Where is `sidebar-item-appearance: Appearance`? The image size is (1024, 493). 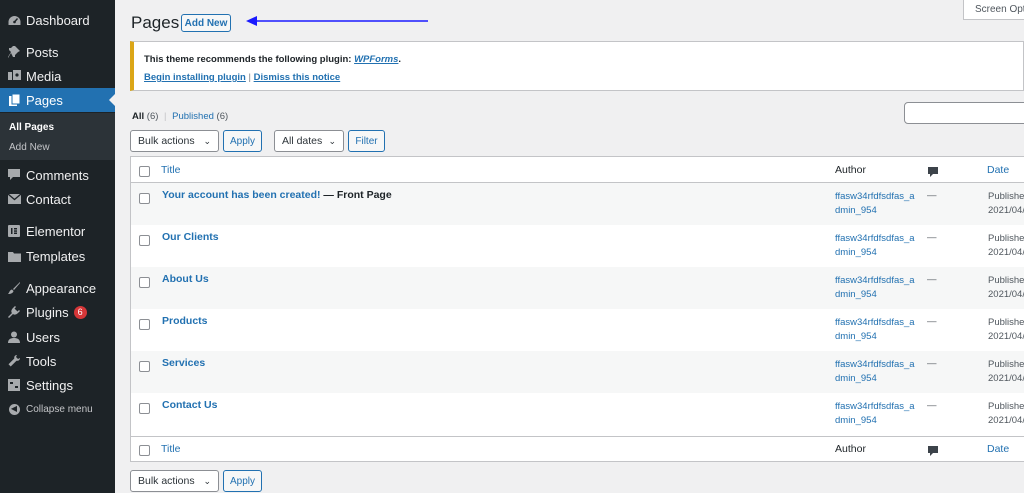
sidebar-item-appearance: Appearance is located at coordinates (57, 288).